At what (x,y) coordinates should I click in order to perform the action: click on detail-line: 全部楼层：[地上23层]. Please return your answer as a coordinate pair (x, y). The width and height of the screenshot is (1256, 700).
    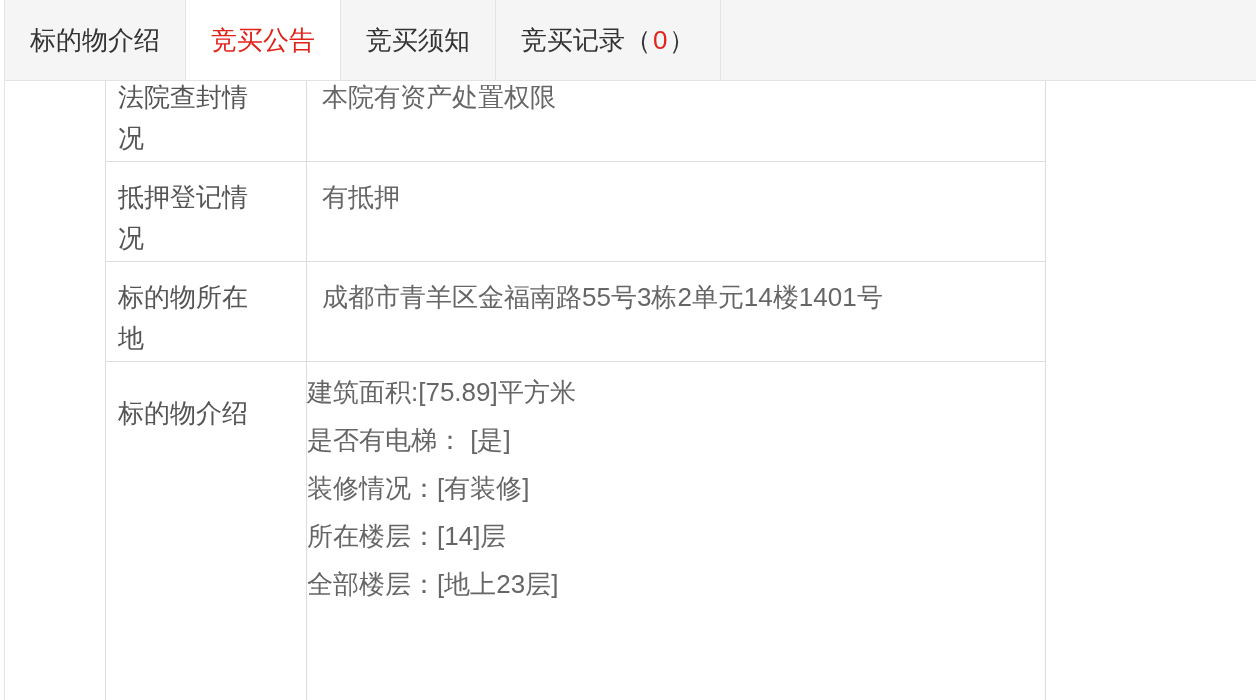
    Looking at the image, I should click on (433, 584).